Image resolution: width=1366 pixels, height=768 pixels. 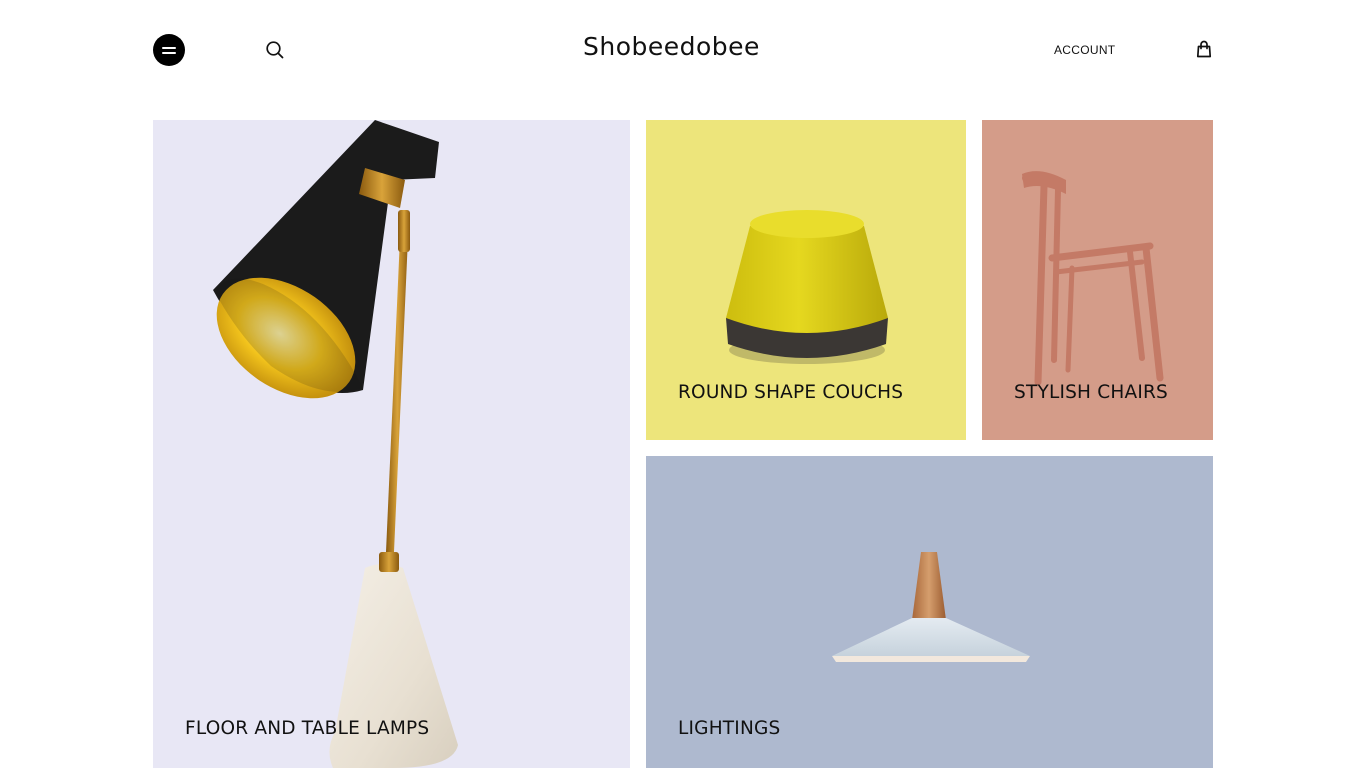 I want to click on site-logo: Shobeedobee, so click(x=683, y=46).